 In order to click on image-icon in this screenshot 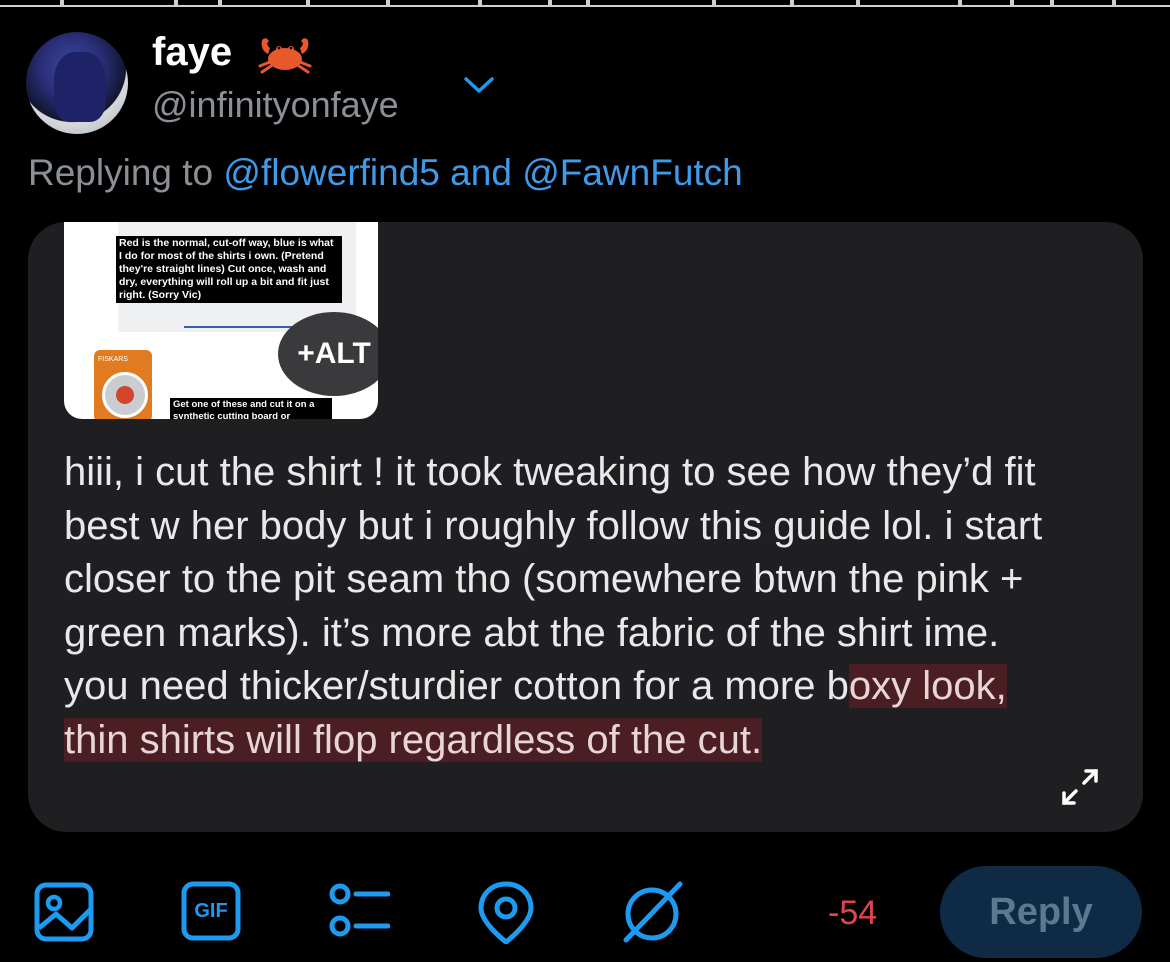, I will do `click(64, 912)`.